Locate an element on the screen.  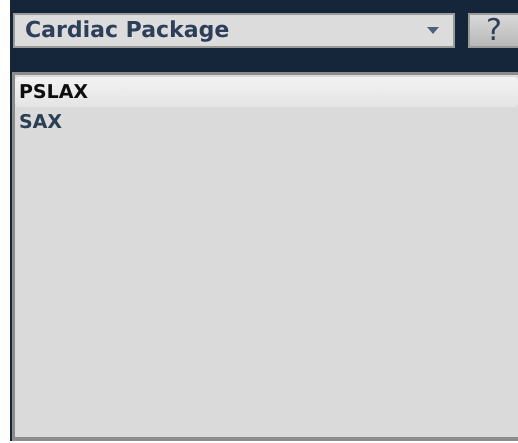
package-dropdown: Cardiac Package is located at coordinates (234, 30).